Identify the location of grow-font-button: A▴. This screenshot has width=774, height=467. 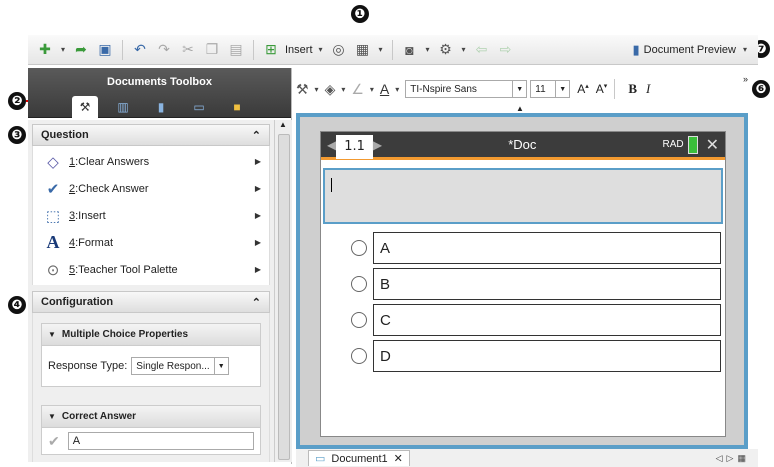
(583, 89).